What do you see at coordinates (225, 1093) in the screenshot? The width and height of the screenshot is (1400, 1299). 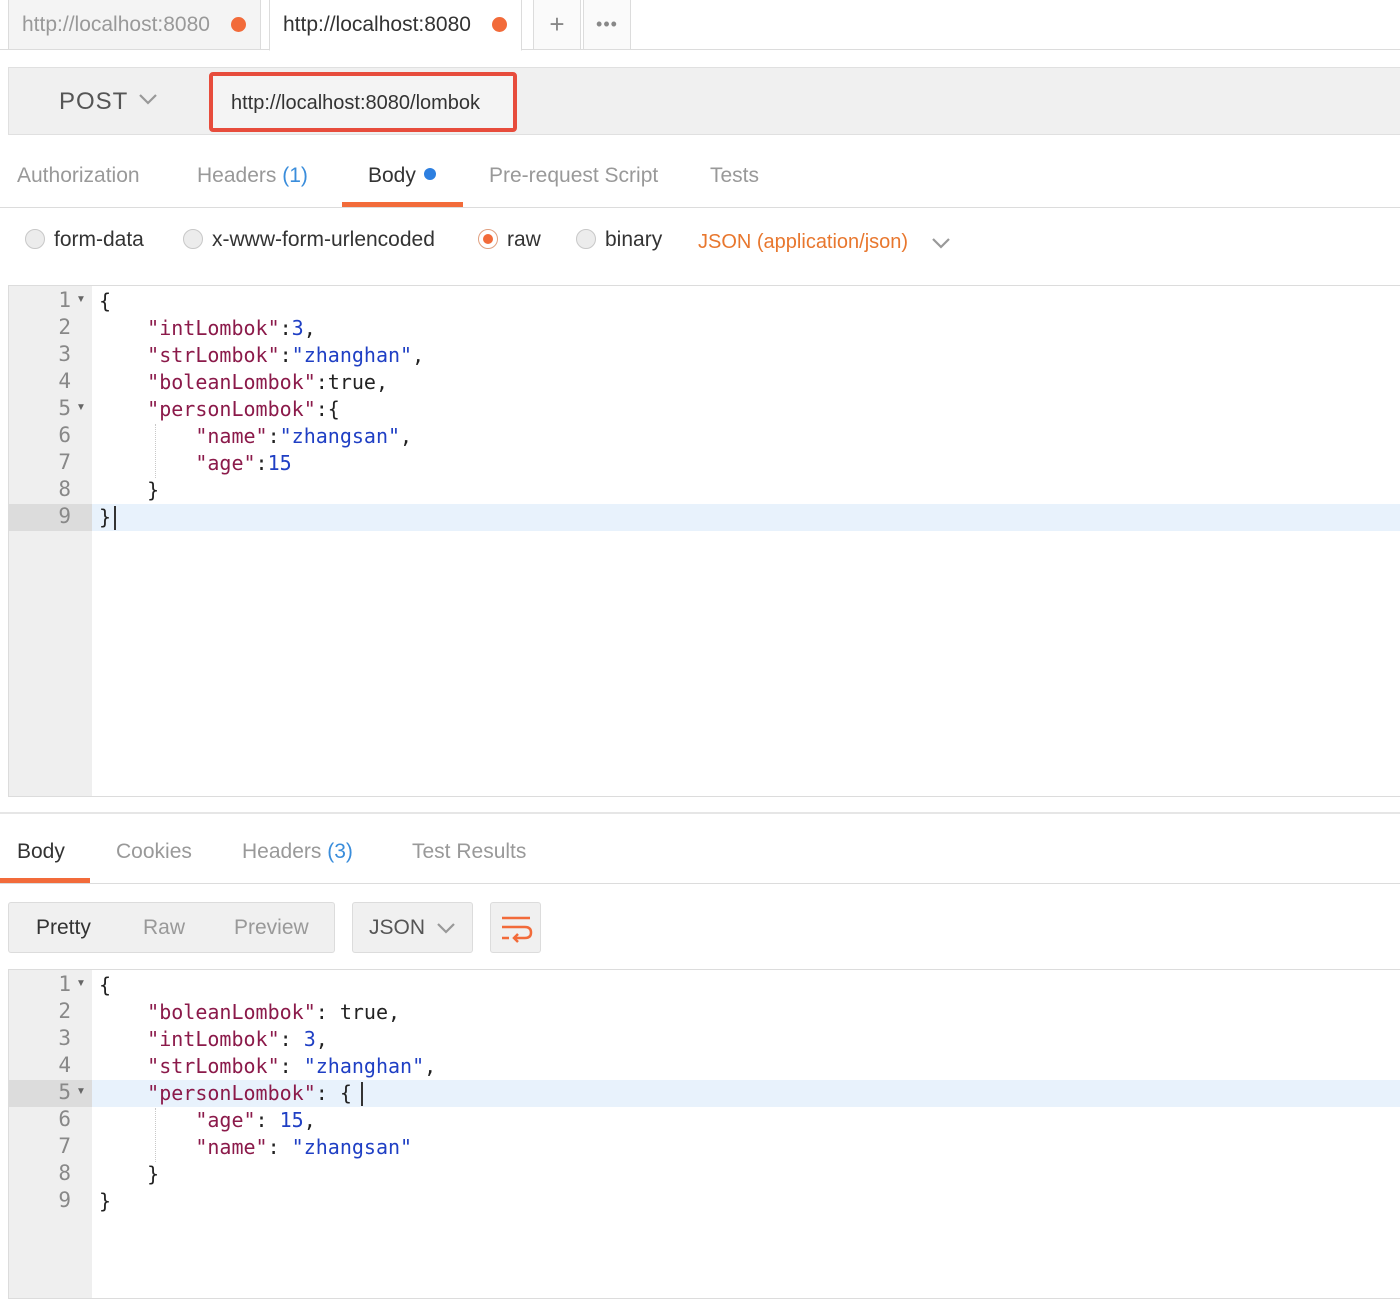 I see `code-line: "personLombok": {` at bounding box center [225, 1093].